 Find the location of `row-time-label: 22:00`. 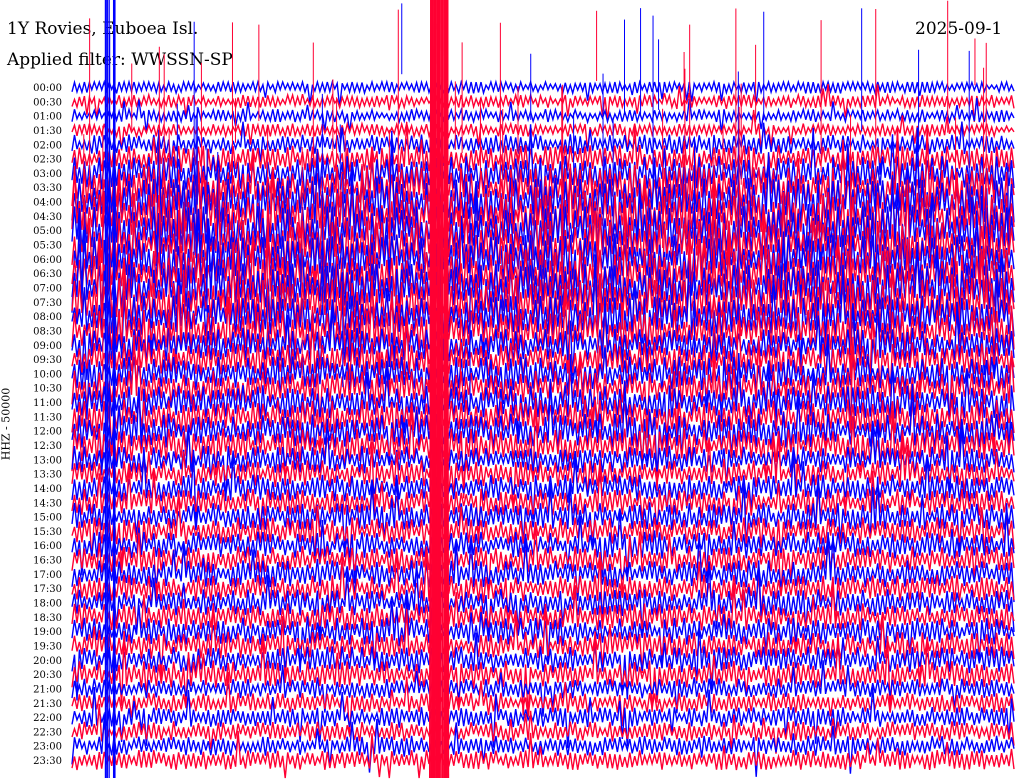

row-time-label: 22:00 is located at coordinates (47, 718).